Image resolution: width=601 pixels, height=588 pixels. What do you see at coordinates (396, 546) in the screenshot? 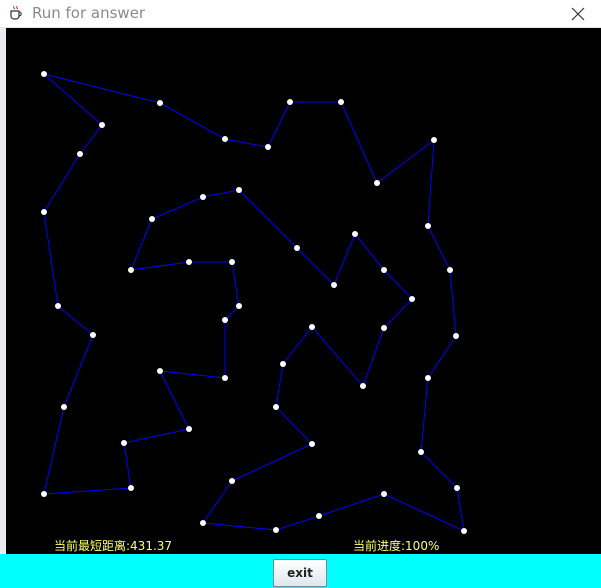
I see `progress-label: 当前进度:100%` at bounding box center [396, 546].